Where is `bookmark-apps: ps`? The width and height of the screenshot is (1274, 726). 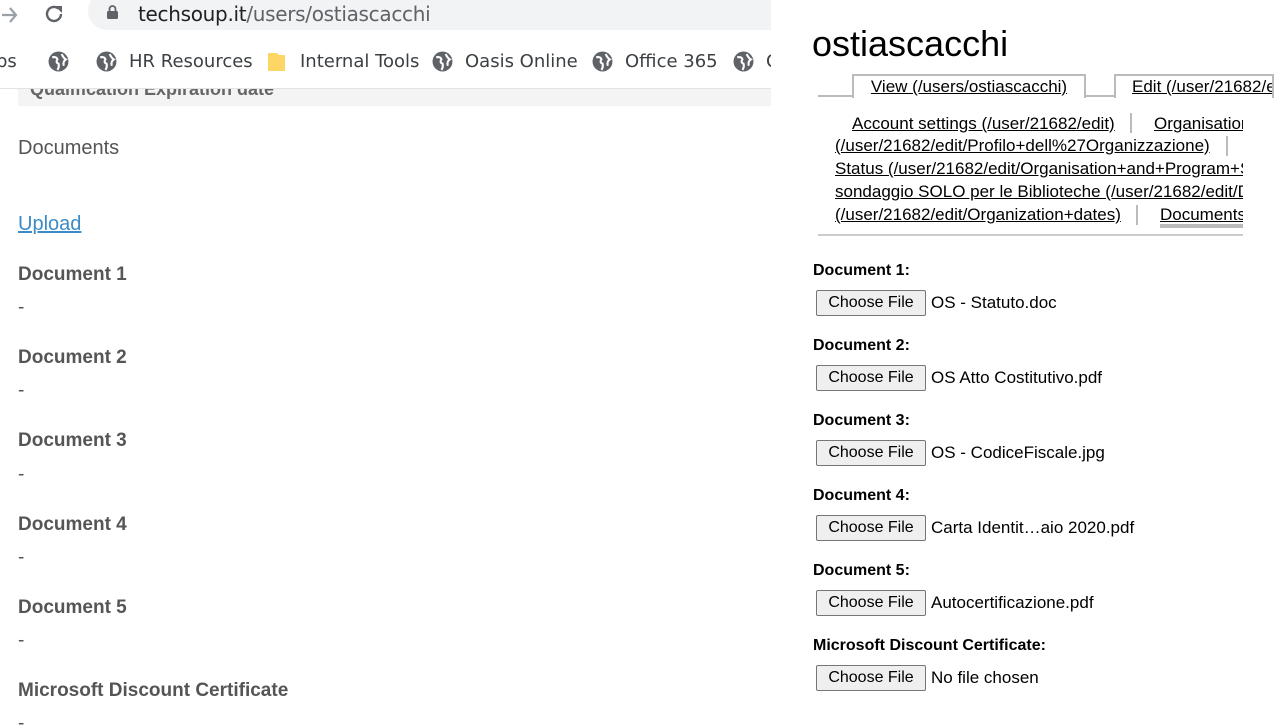
bookmark-apps: ps is located at coordinates (8, 61).